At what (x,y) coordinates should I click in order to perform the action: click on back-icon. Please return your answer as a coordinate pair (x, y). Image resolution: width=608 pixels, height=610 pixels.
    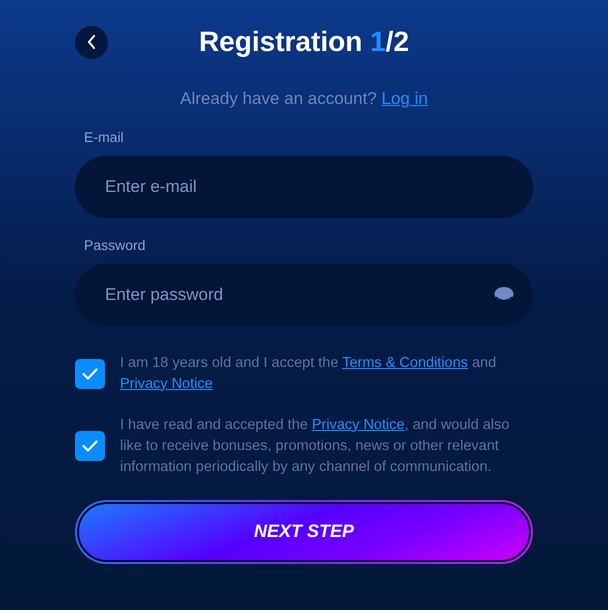
    Looking at the image, I should click on (91, 42).